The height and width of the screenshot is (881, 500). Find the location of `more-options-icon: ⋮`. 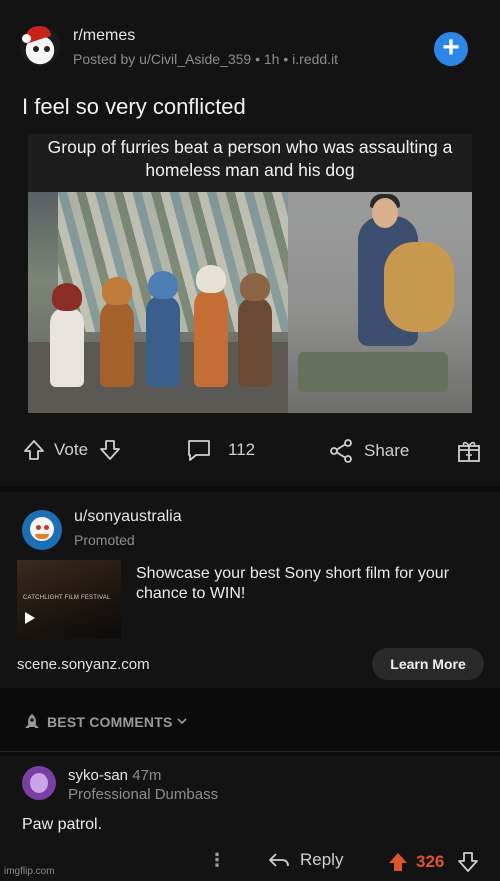

more-options-icon: ⋮ is located at coordinates (217, 860).